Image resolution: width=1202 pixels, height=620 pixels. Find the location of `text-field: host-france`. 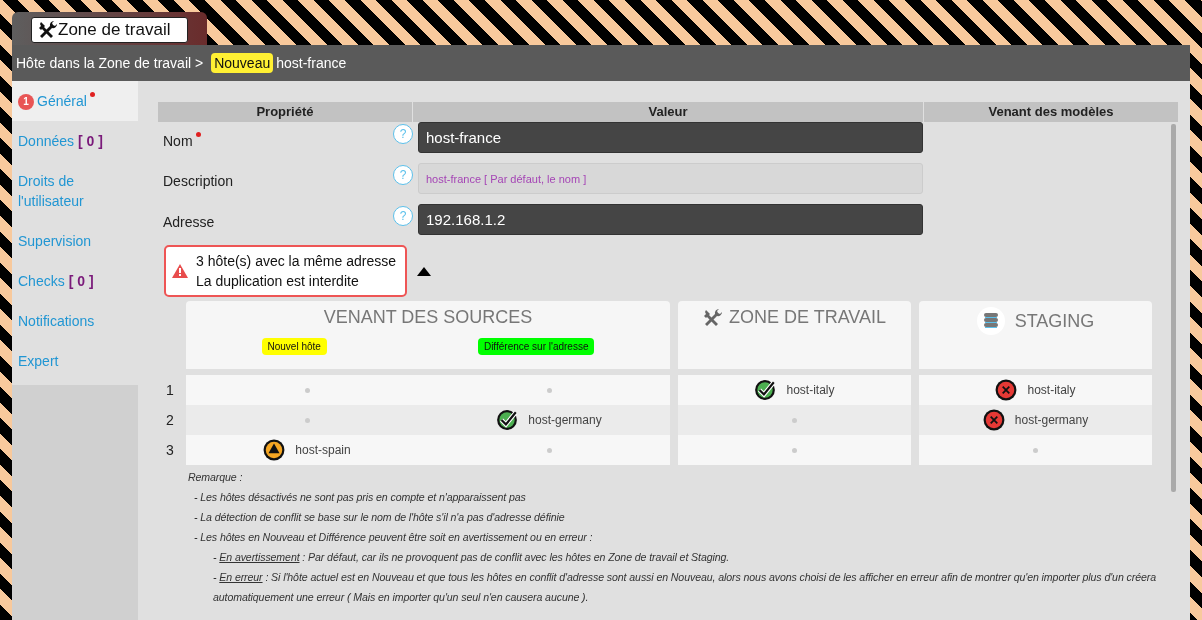

text-field: host-france is located at coordinates (670, 137).